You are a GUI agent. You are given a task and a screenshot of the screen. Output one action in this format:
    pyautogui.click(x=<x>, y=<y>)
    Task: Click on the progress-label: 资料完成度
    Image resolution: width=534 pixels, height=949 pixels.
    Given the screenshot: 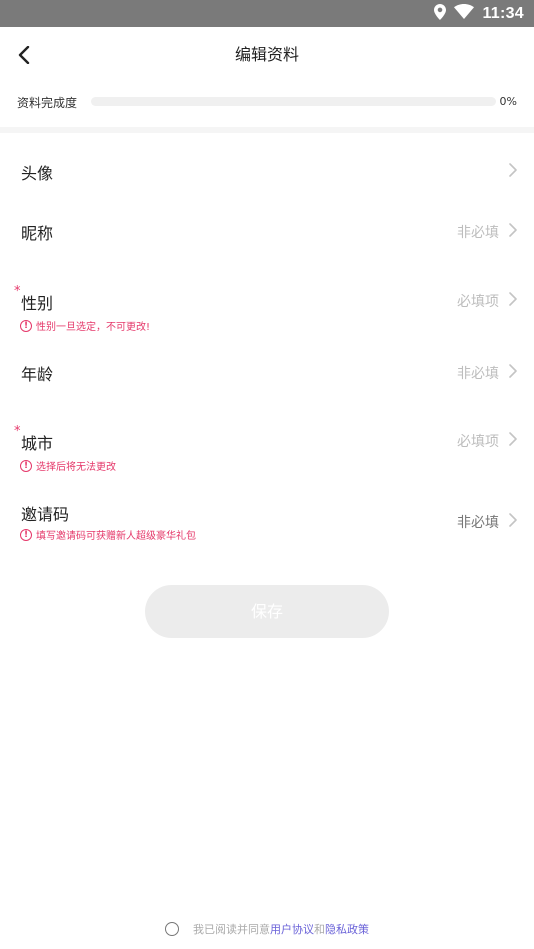 What is the action you would take?
    pyautogui.click(x=47, y=103)
    